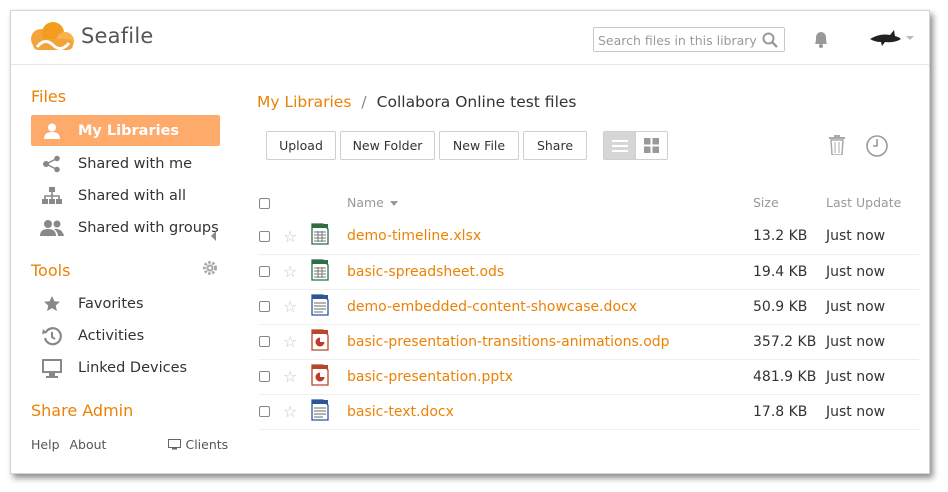 The image size is (948, 492). Describe the element at coordinates (129, 130) in the screenshot. I see `sidebar-item-label: My Libraries` at that location.